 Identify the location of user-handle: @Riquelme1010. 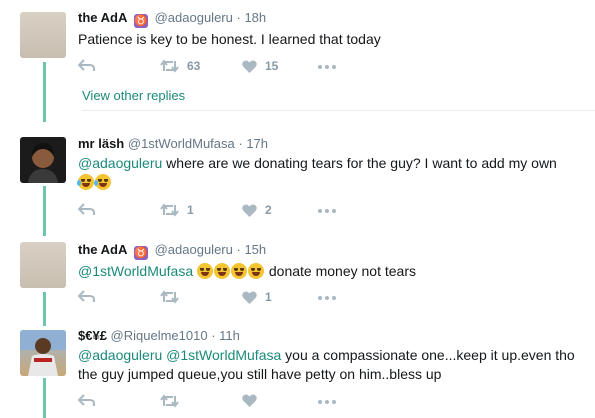
(159, 335).